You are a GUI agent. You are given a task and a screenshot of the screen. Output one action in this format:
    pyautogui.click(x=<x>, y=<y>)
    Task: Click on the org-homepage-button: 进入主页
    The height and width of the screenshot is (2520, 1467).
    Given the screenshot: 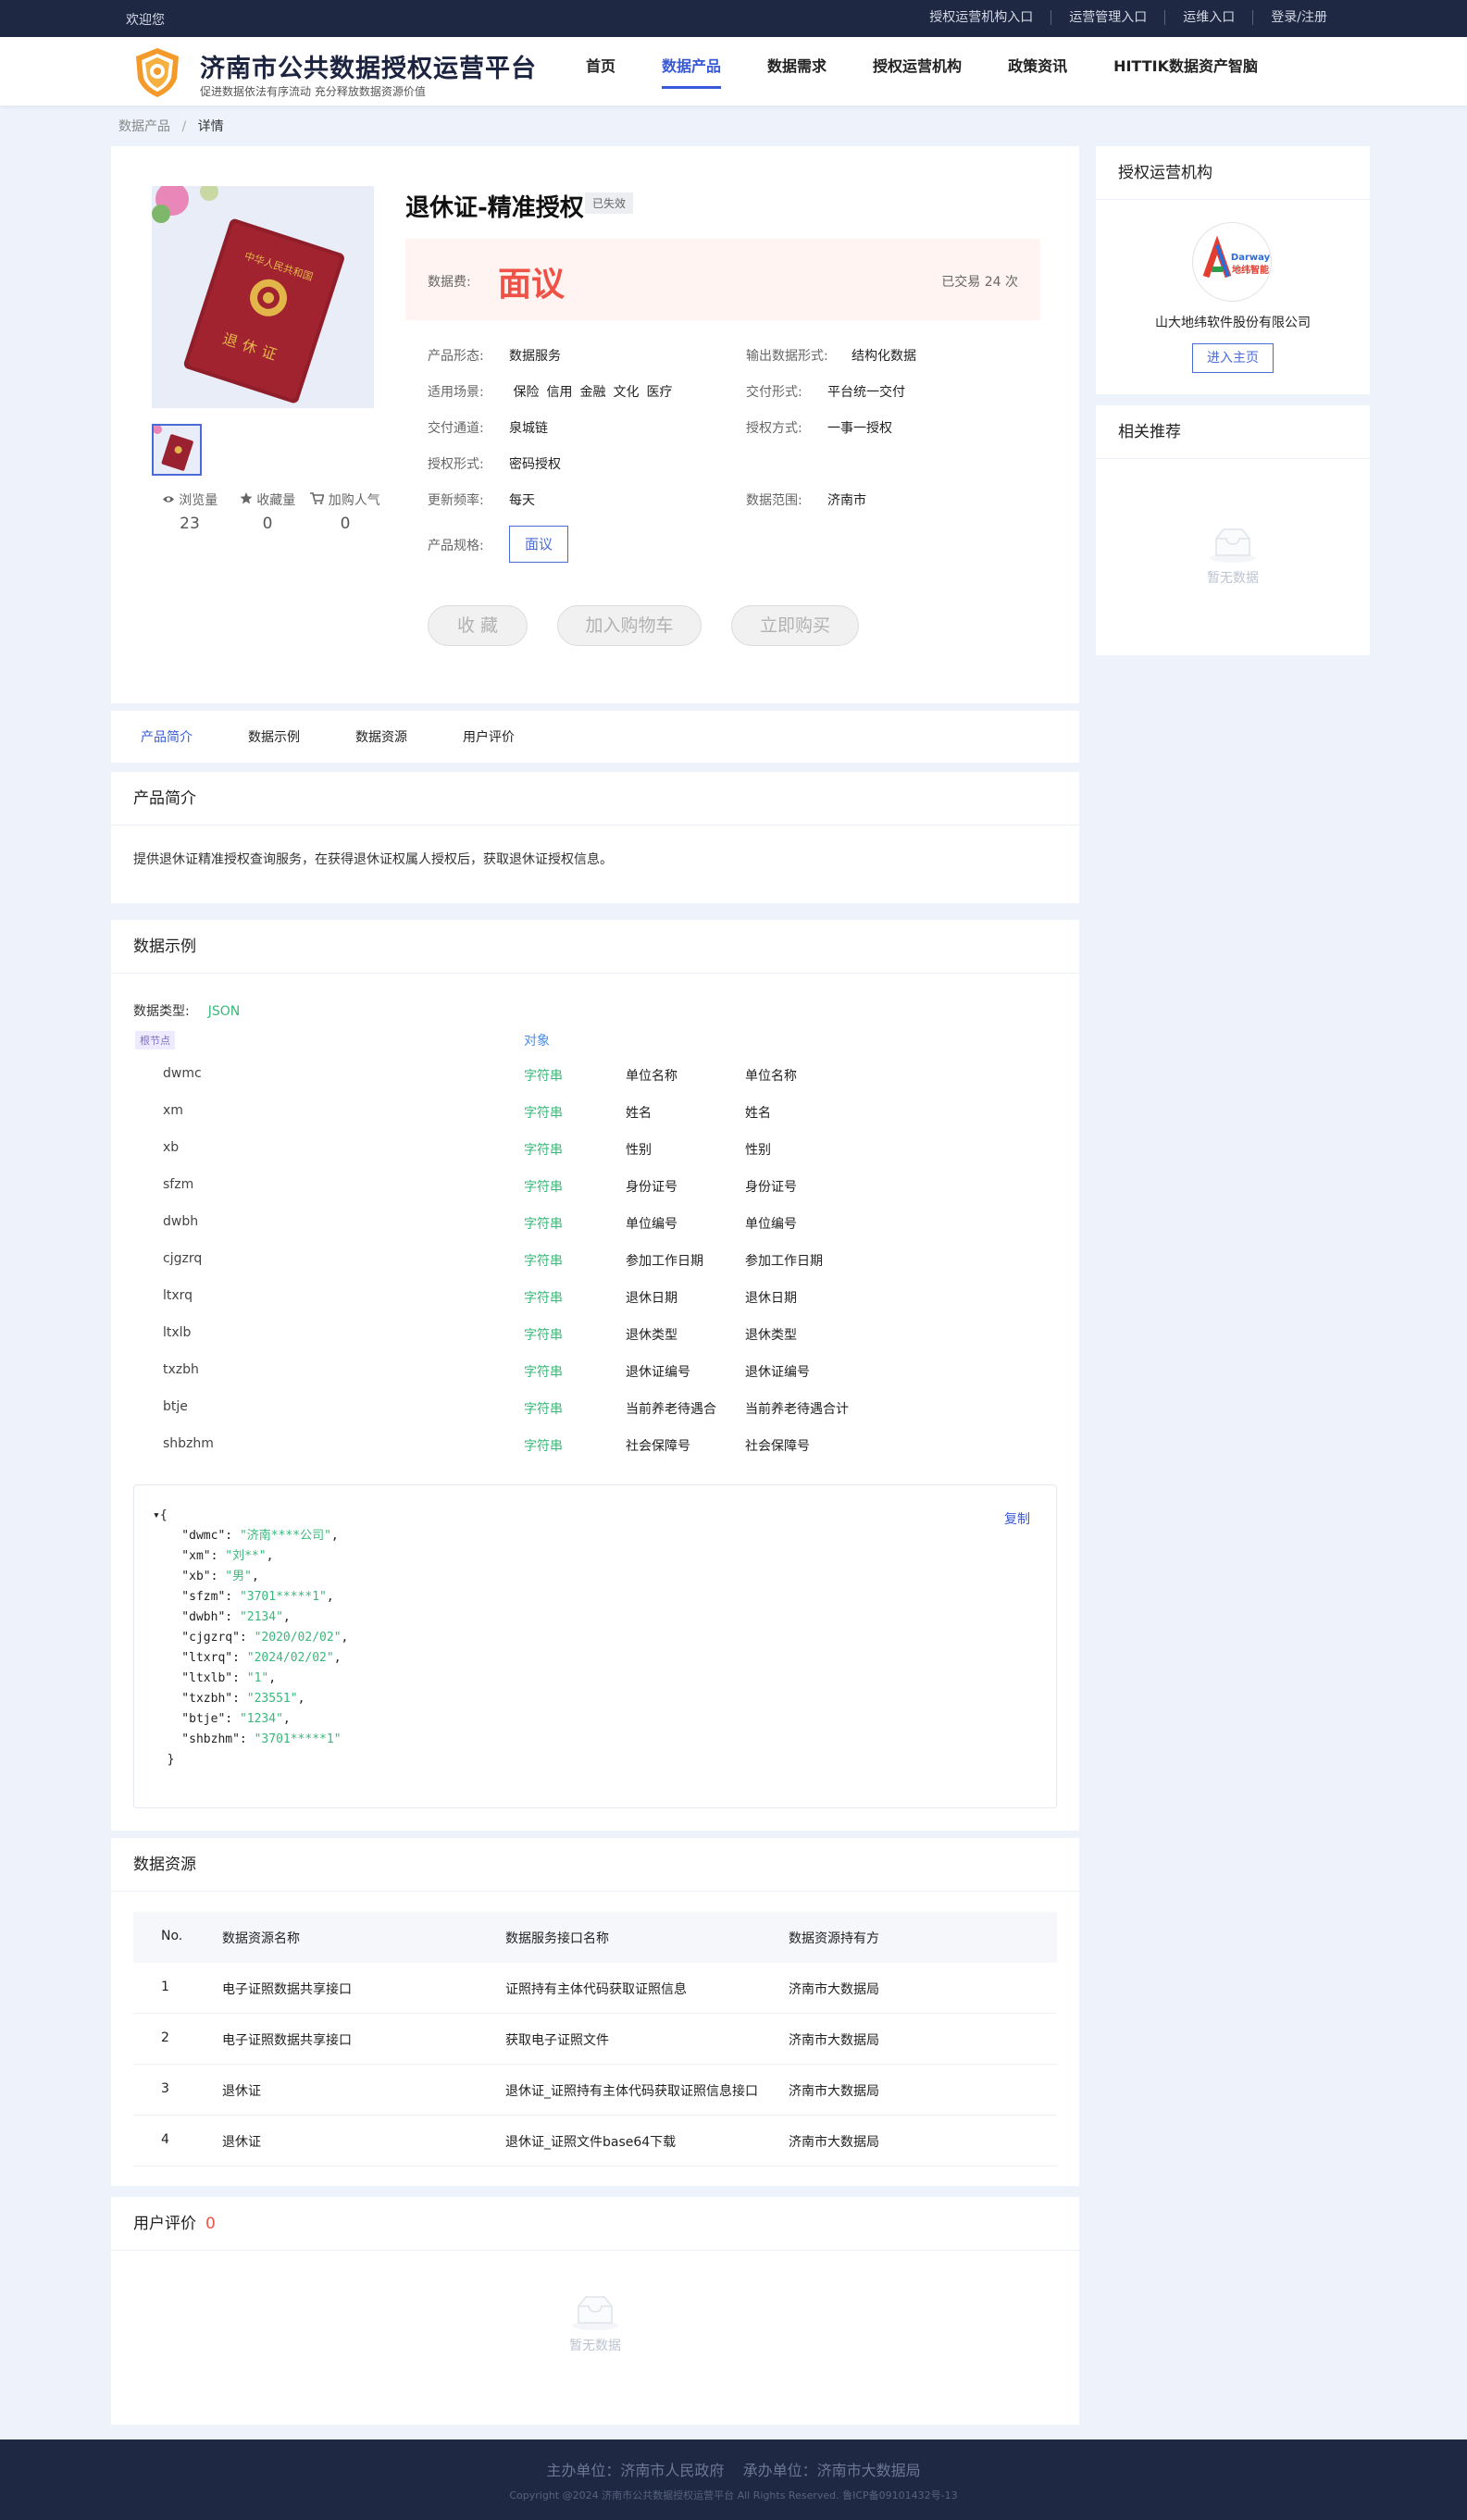 What is the action you would take?
    pyautogui.click(x=1233, y=358)
    